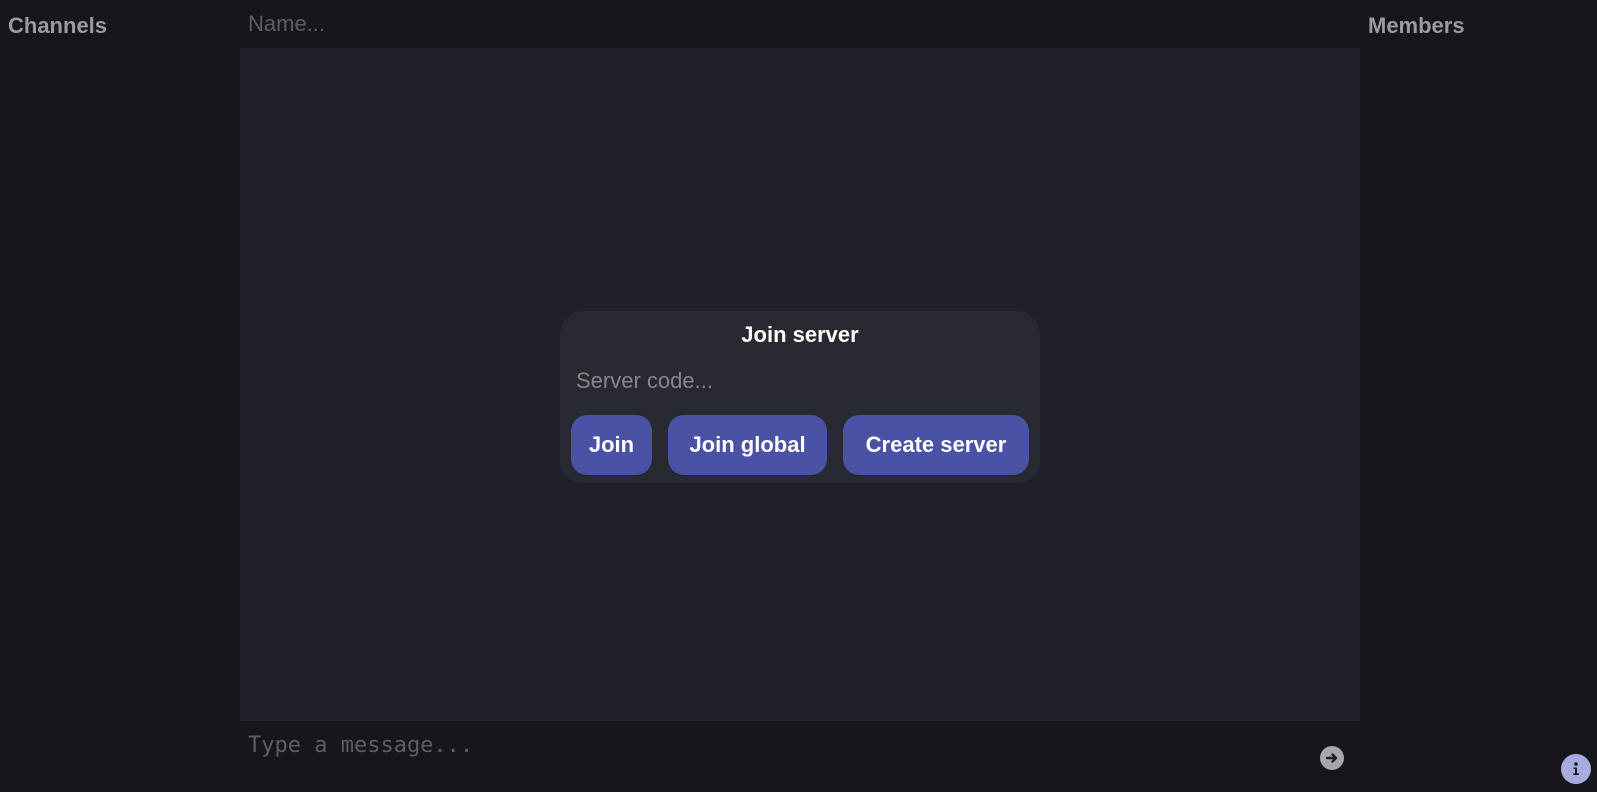 Image resolution: width=1597 pixels, height=792 pixels. Describe the element at coordinates (611, 445) in the screenshot. I see `join-button: Join` at that location.